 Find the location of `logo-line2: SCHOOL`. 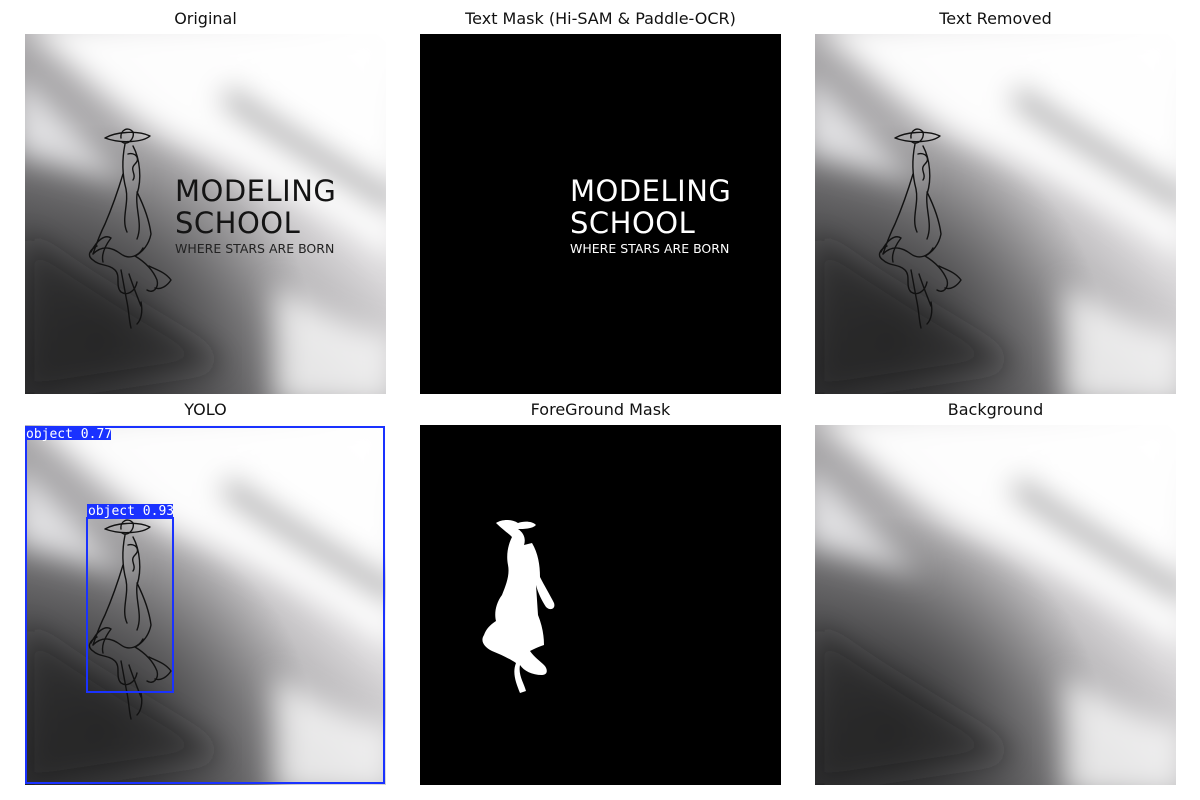

logo-line2: SCHOOL is located at coordinates (237, 223).